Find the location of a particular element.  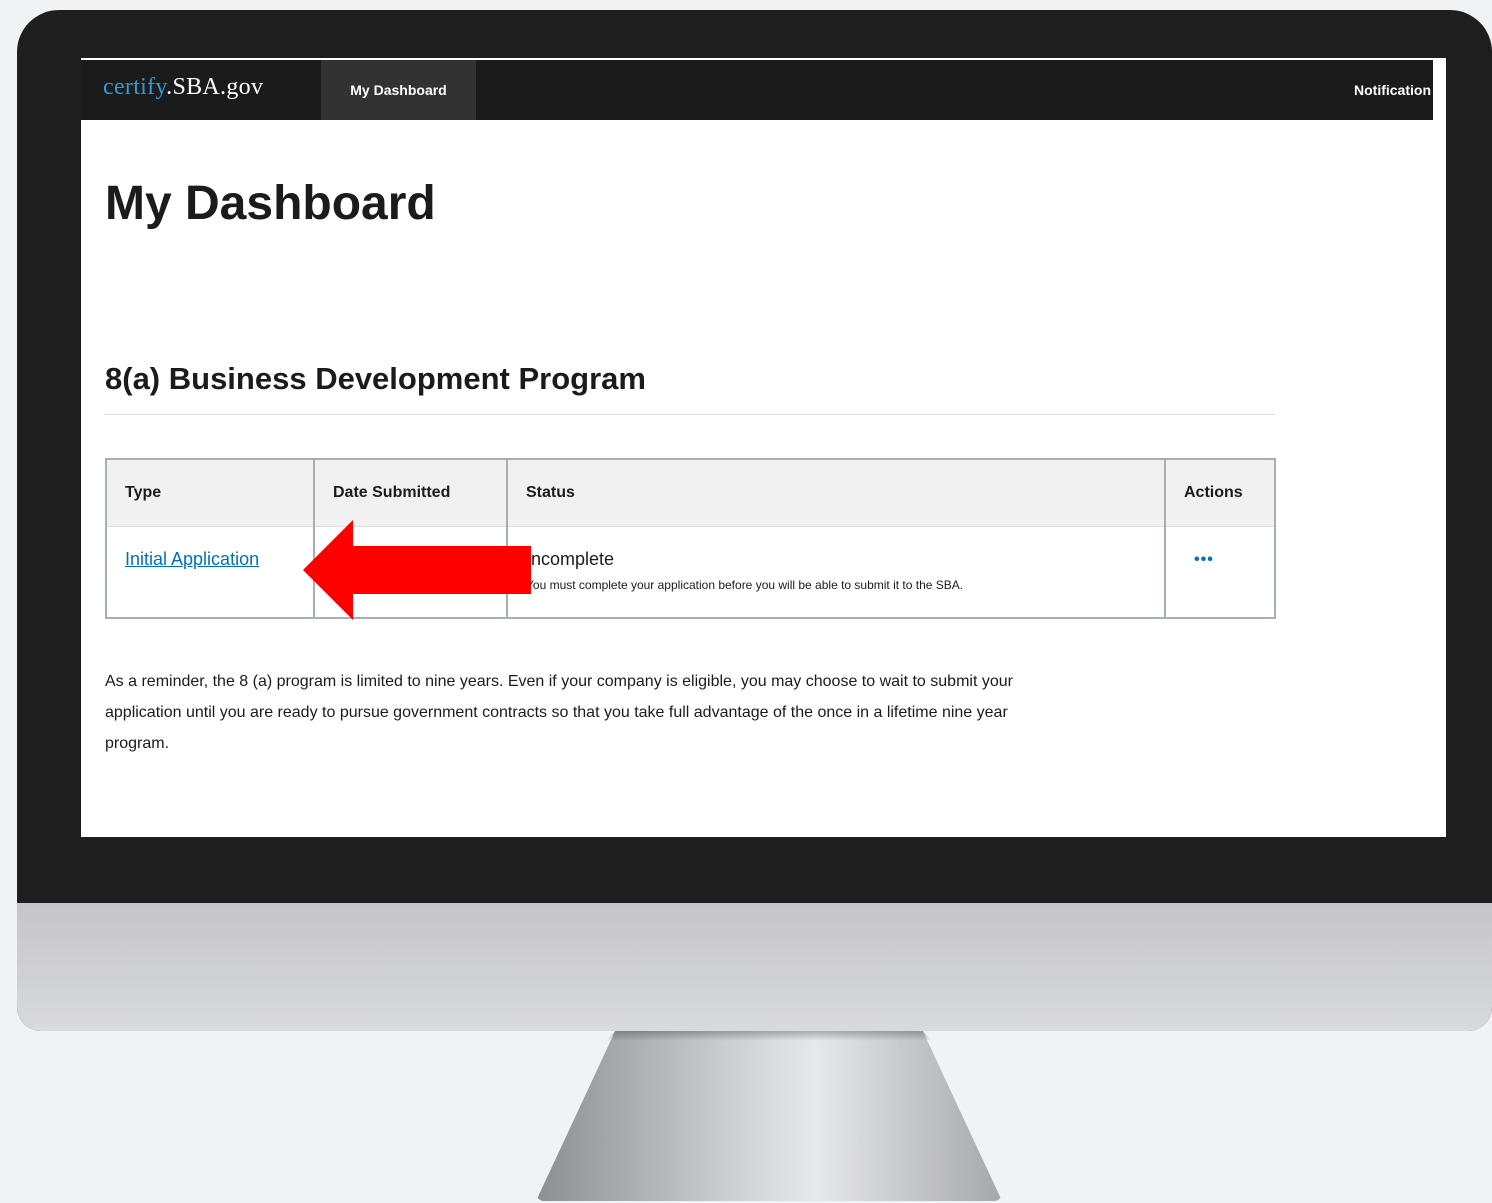

column-header-status: Status is located at coordinates (836, 493).